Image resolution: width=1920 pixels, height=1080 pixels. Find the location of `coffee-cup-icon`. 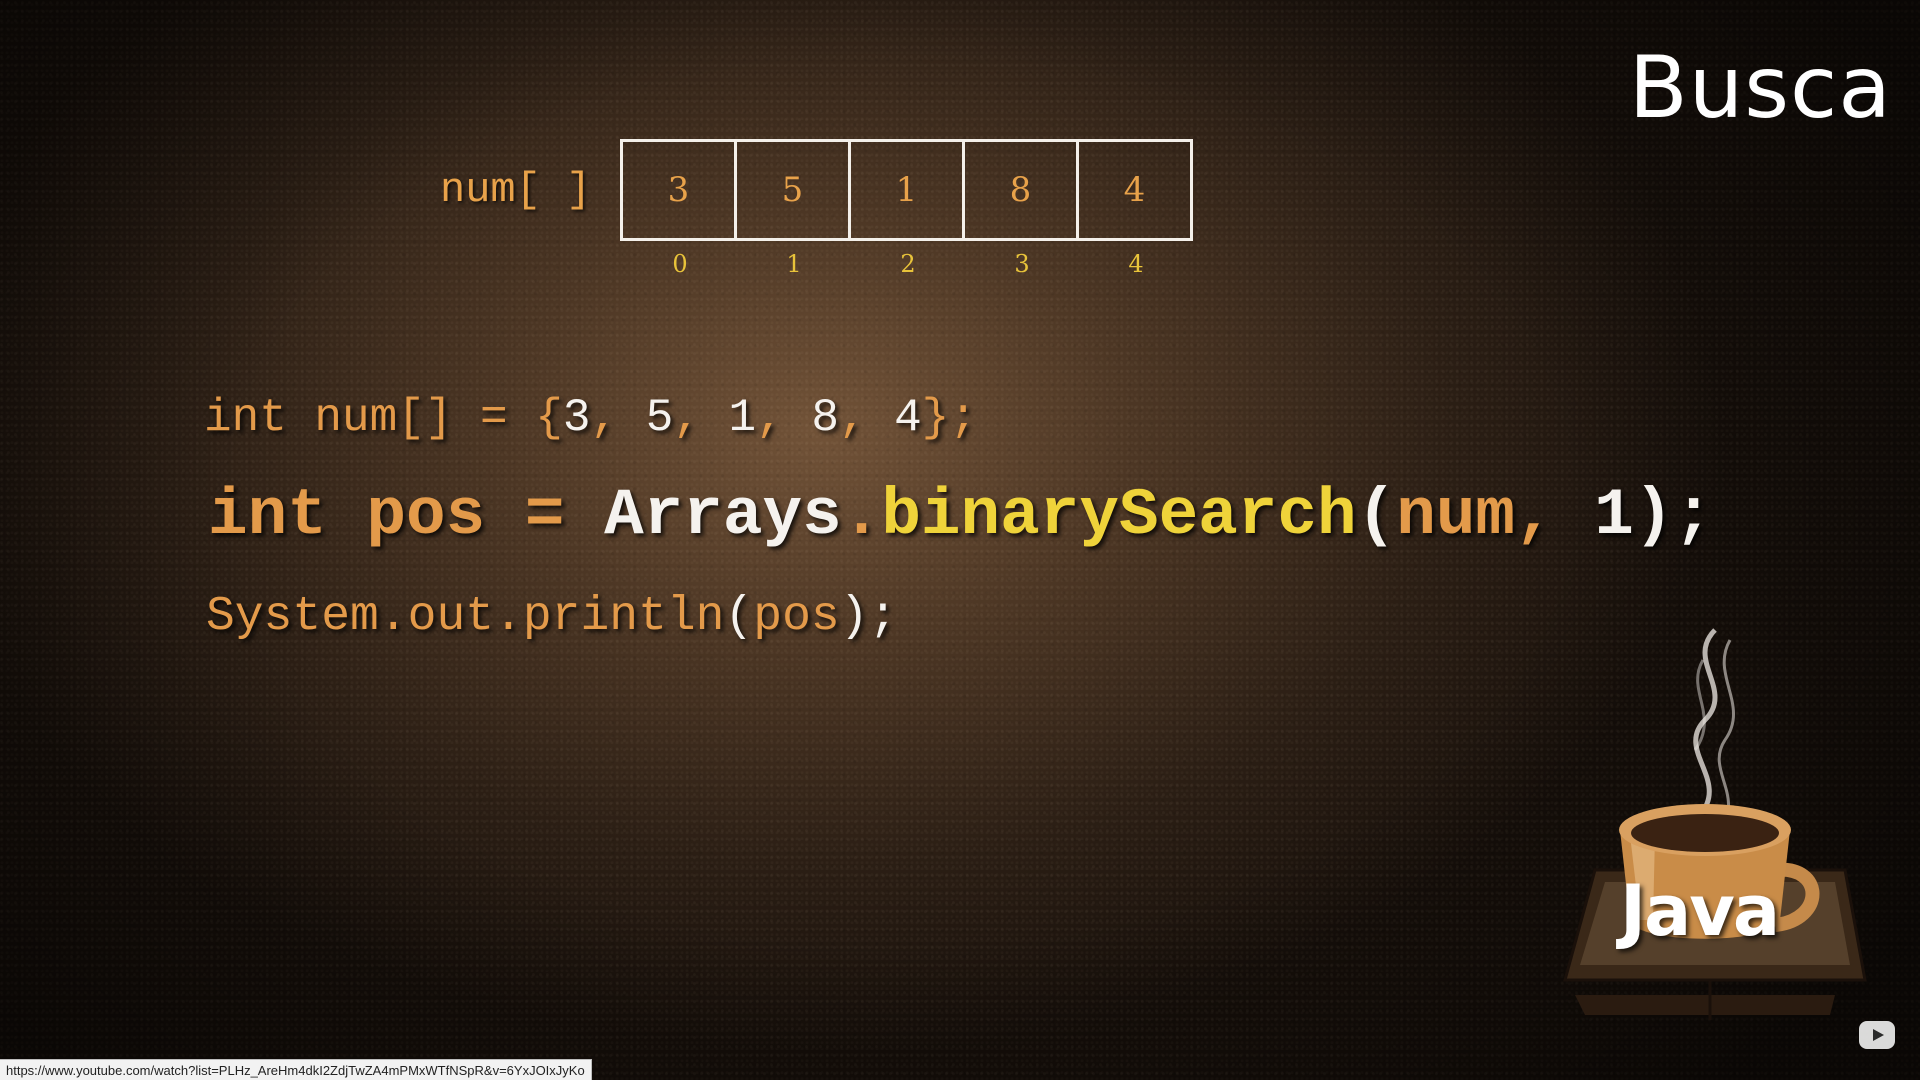

coffee-cup-icon is located at coordinates (1715, 824).